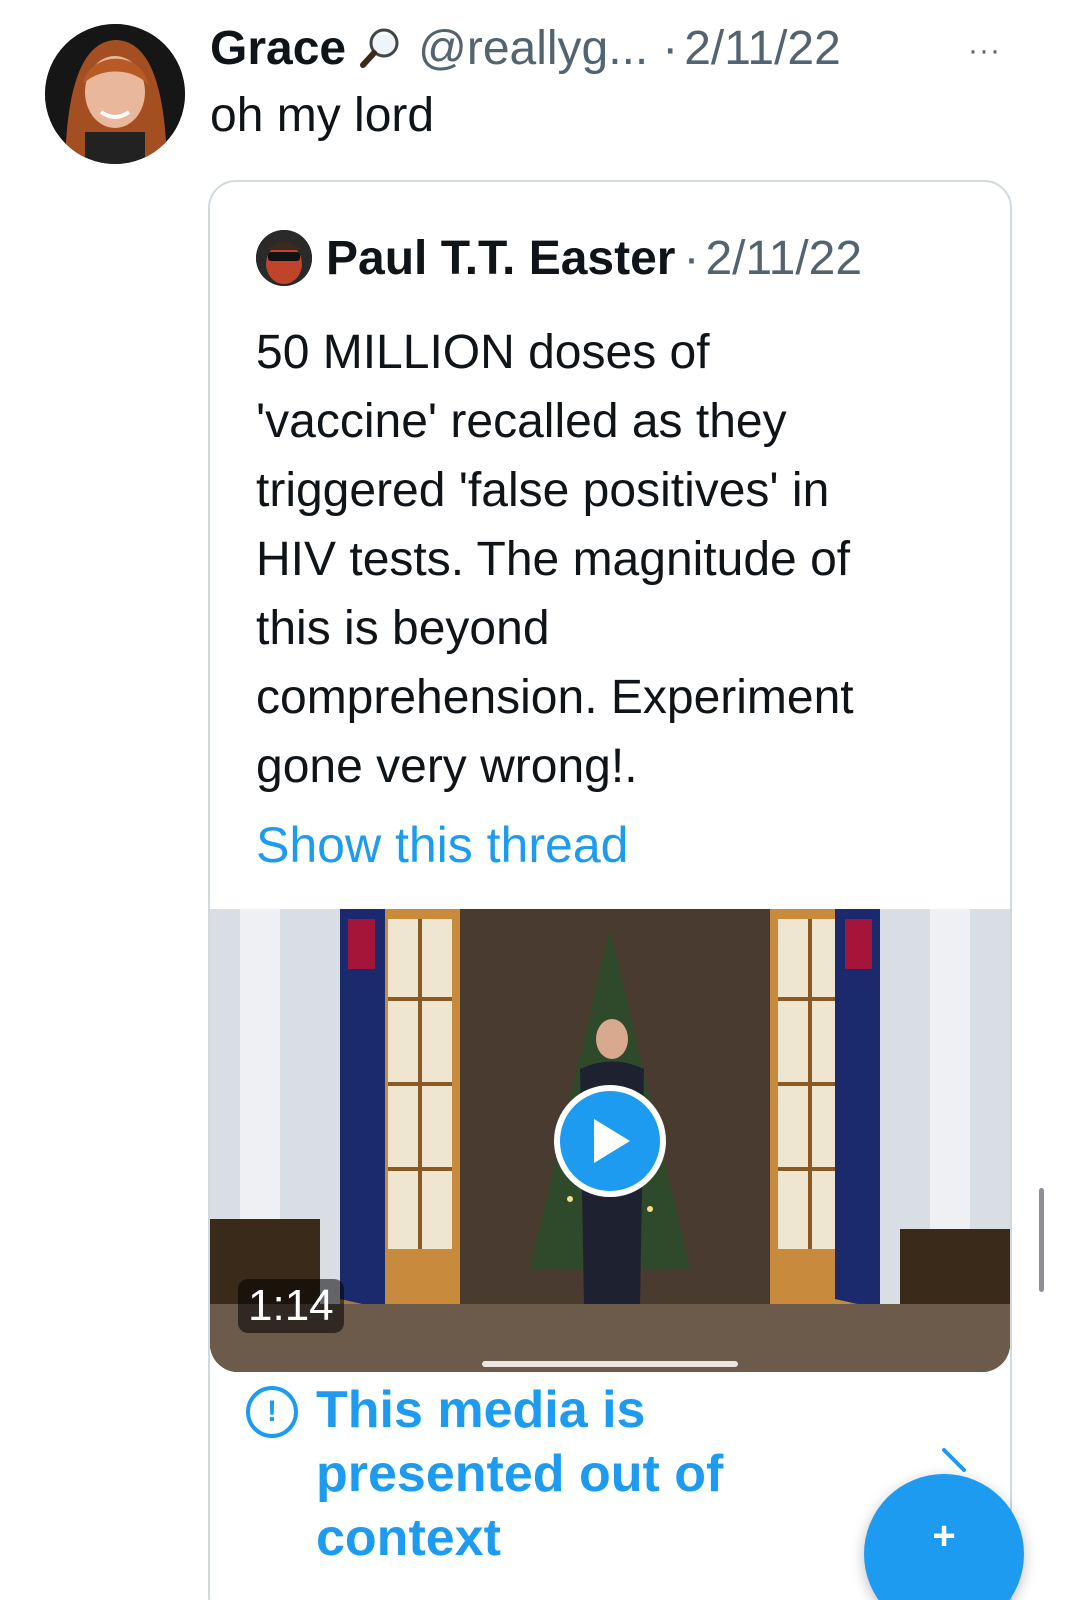 The width and height of the screenshot is (1078, 1600). I want to click on author-avatar, so click(115, 94).